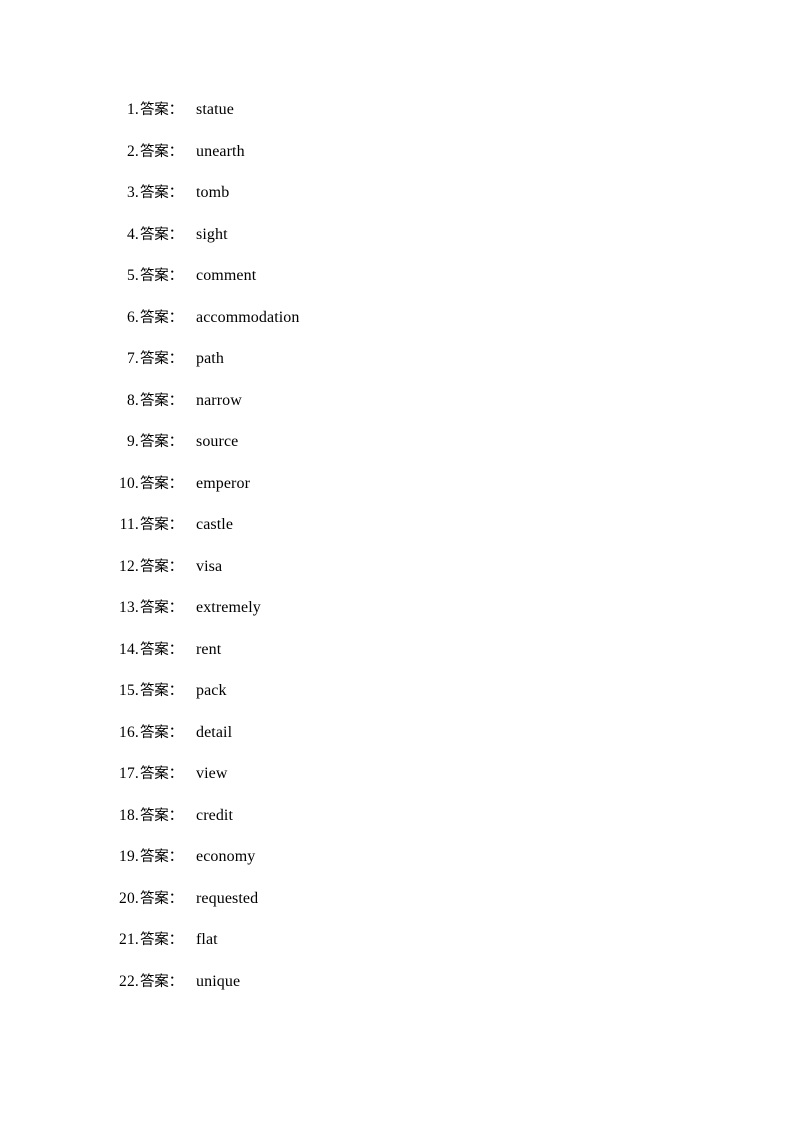 This screenshot has width=794, height=1123. Describe the element at coordinates (397, 953) in the screenshot. I see `answer-row: 21. 答案： flat` at that location.